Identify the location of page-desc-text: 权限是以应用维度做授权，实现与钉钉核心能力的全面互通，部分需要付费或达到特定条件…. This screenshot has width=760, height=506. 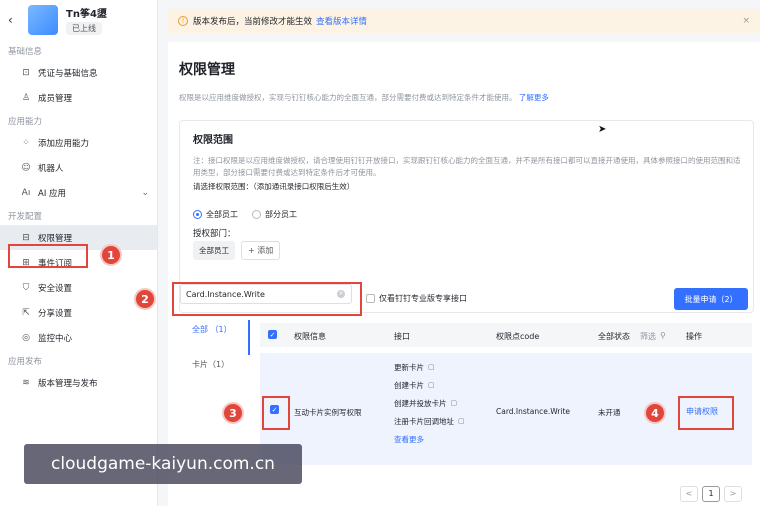
(348, 97).